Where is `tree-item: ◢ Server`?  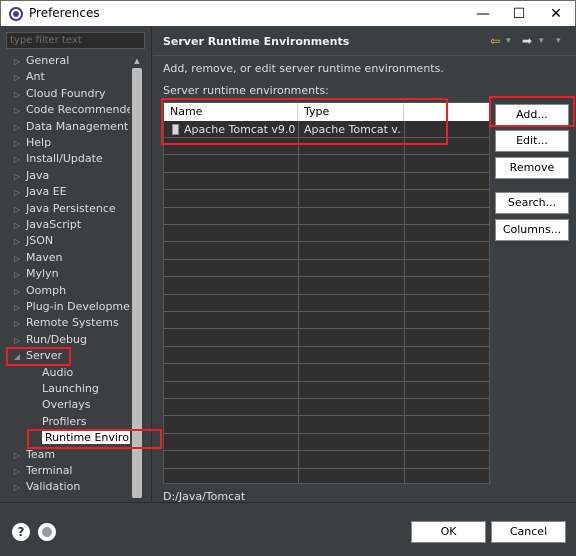 tree-item: ◢ Server is located at coordinates (31, 356).